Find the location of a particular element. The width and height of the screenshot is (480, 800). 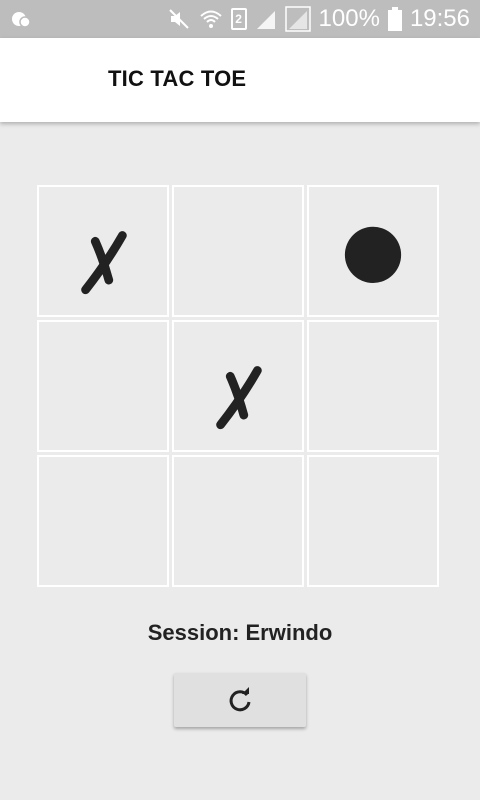

status-bar: 2 100% 19:56 is located at coordinates (240, 19).